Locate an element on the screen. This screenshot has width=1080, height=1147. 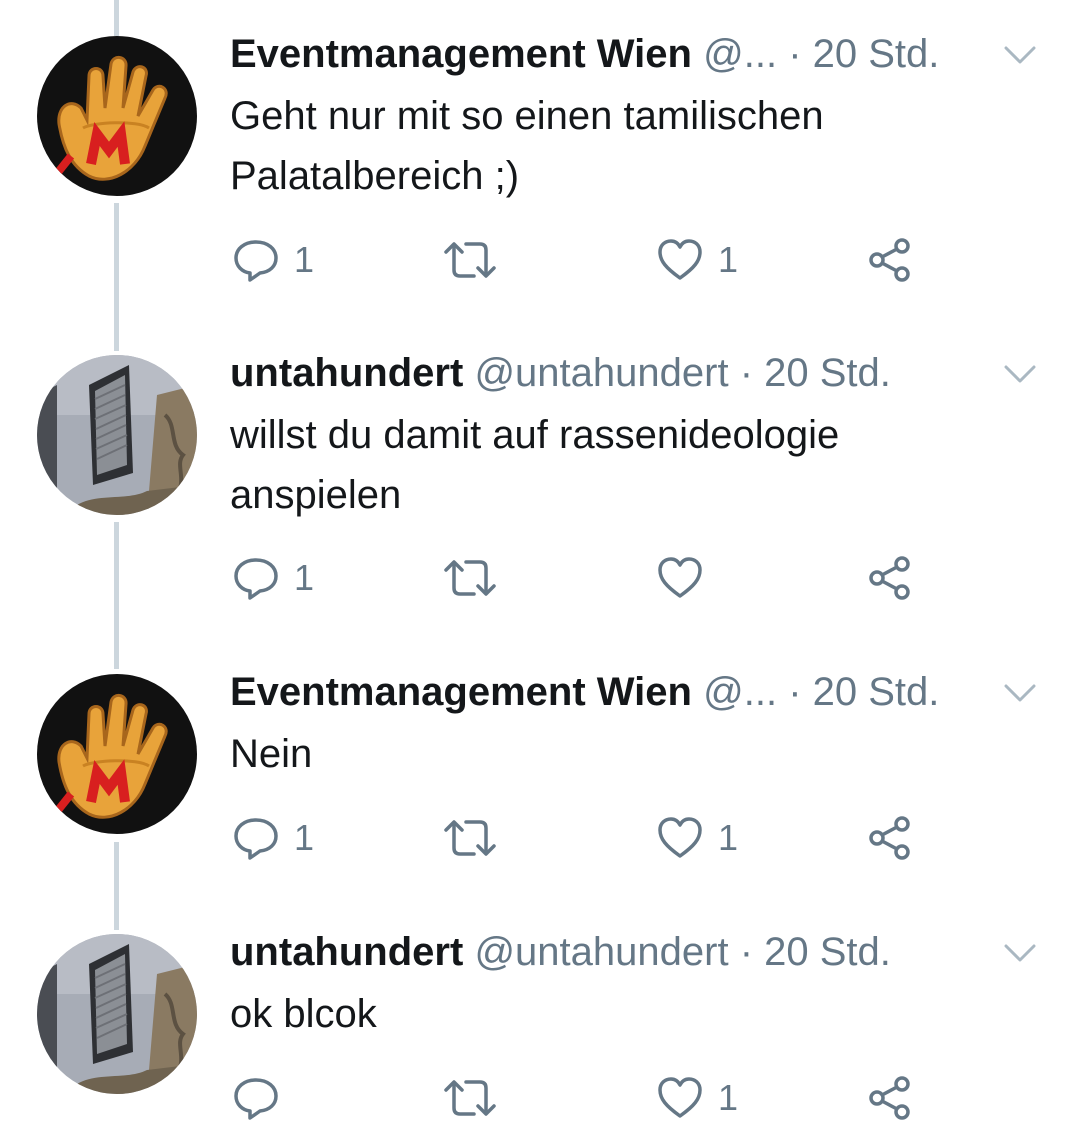
tweet-text: ok blcok is located at coordinates (303, 1014).